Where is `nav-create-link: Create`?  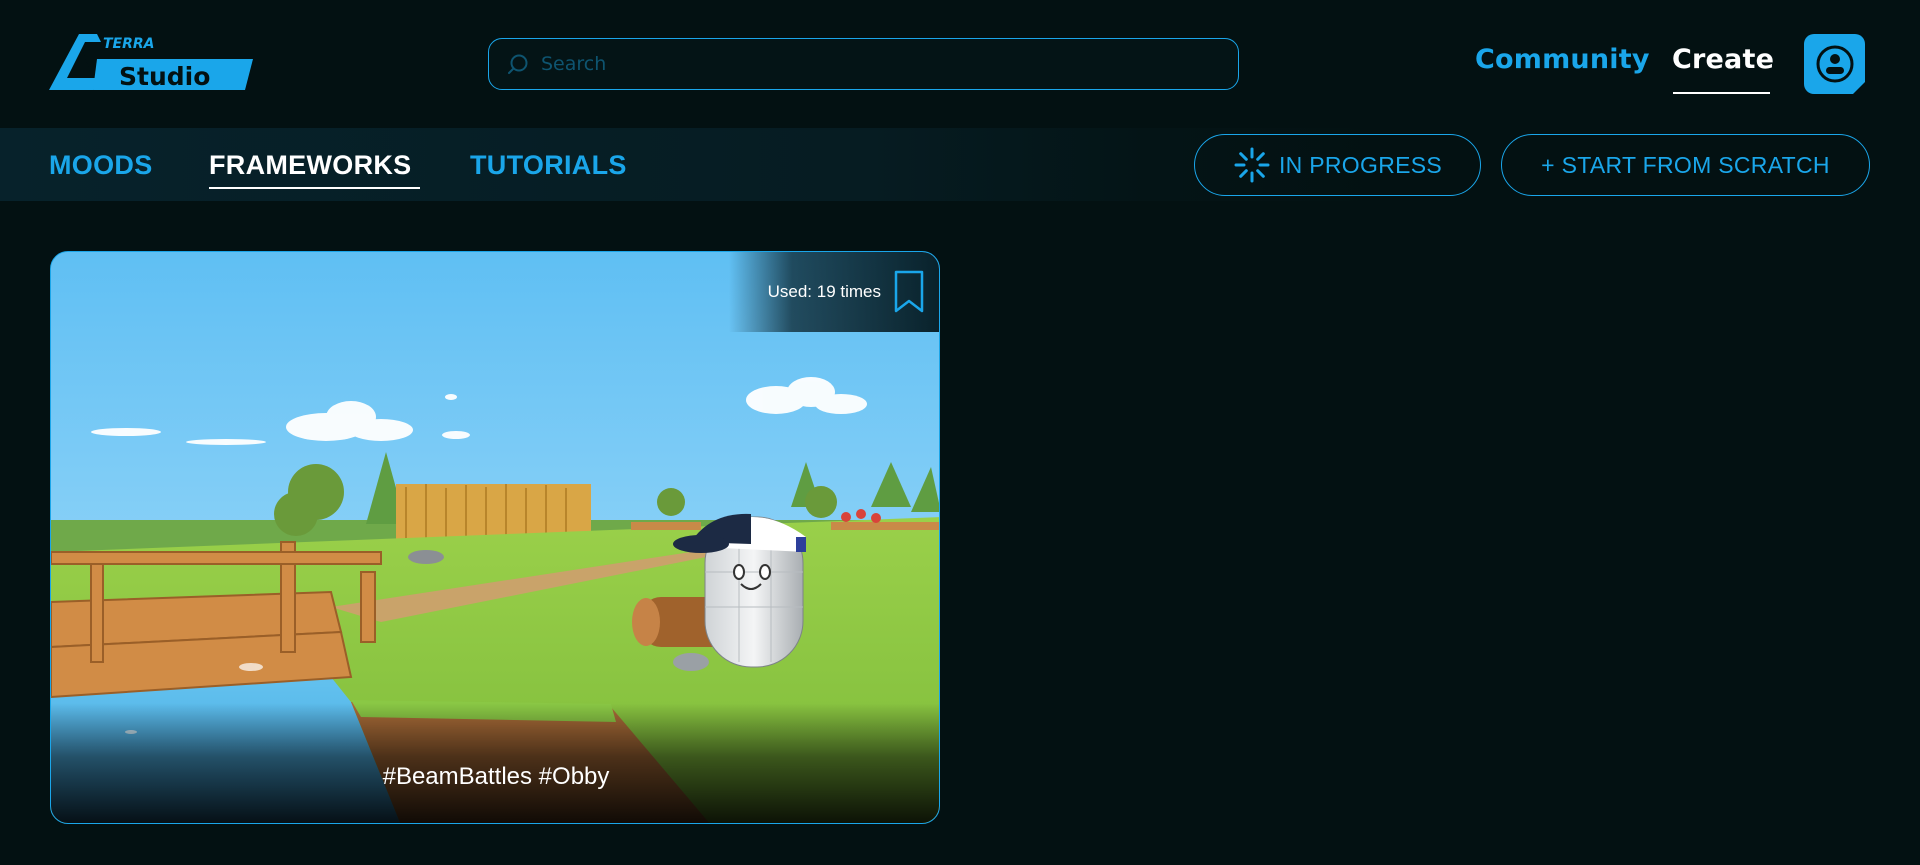 nav-create-link: Create is located at coordinates (1723, 59).